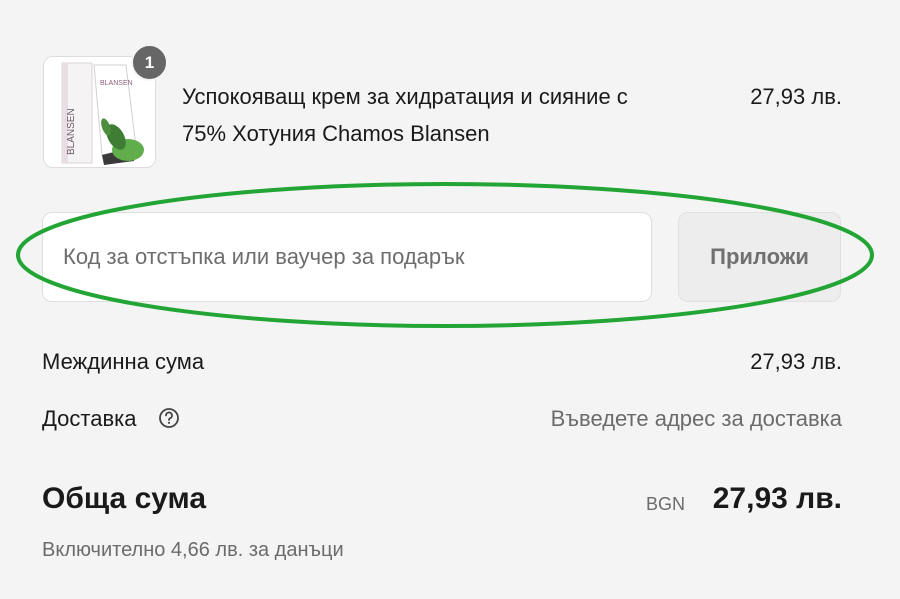 The image size is (900, 599). I want to click on product-name-line-2: 75% Хотуния Chamos Blansen, so click(336, 133).